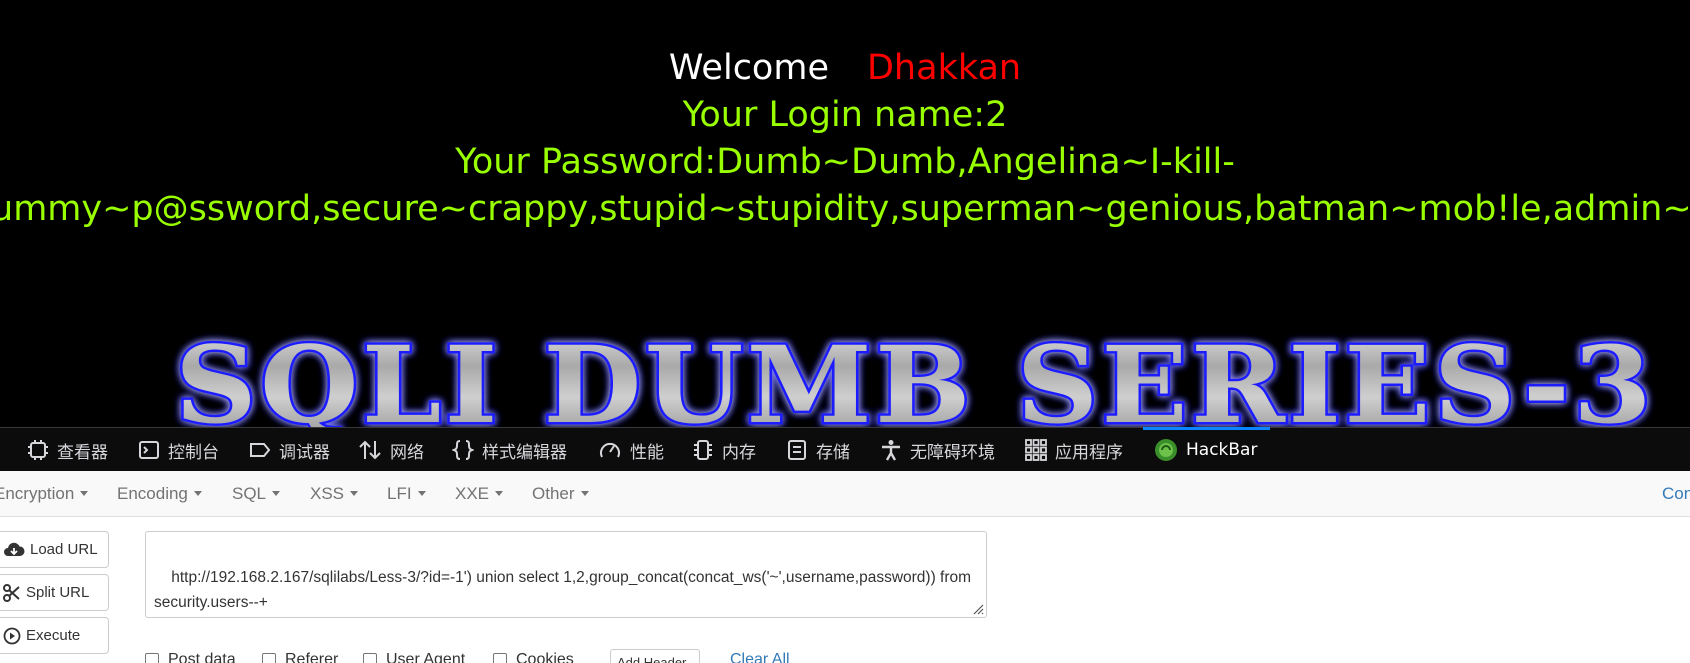 This screenshot has height=663, width=1690. Describe the element at coordinates (1166, 450) in the screenshot. I see `hackbar-icon` at that location.